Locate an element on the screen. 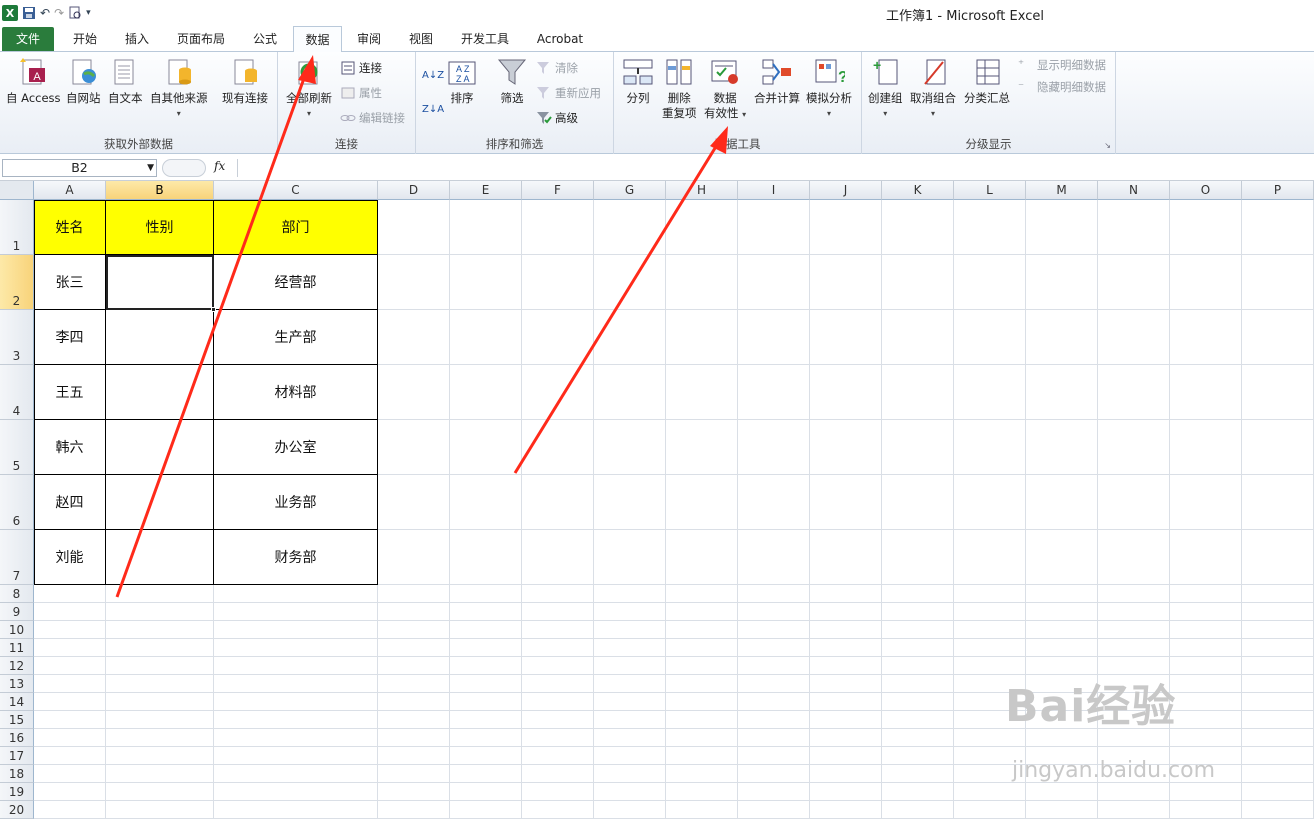  row-header-4: 4 is located at coordinates (17, 392).